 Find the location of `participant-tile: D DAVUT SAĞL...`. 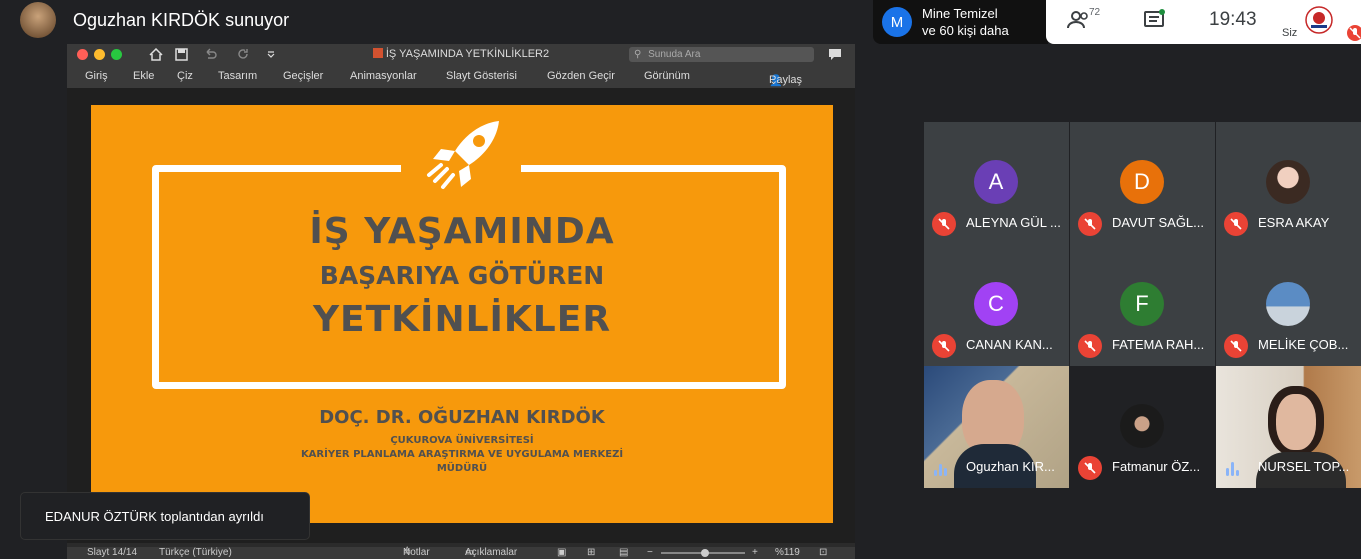

participant-tile: D DAVUT SAĞL... is located at coordinates (1142, 183).